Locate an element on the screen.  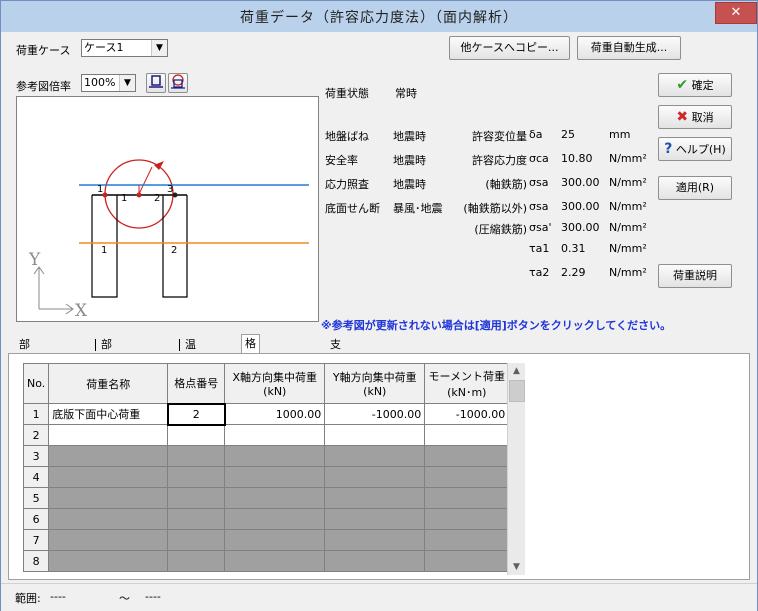
tab-node-concentrated-load: 格点集中荷重 is located at coordinates (250, 384).